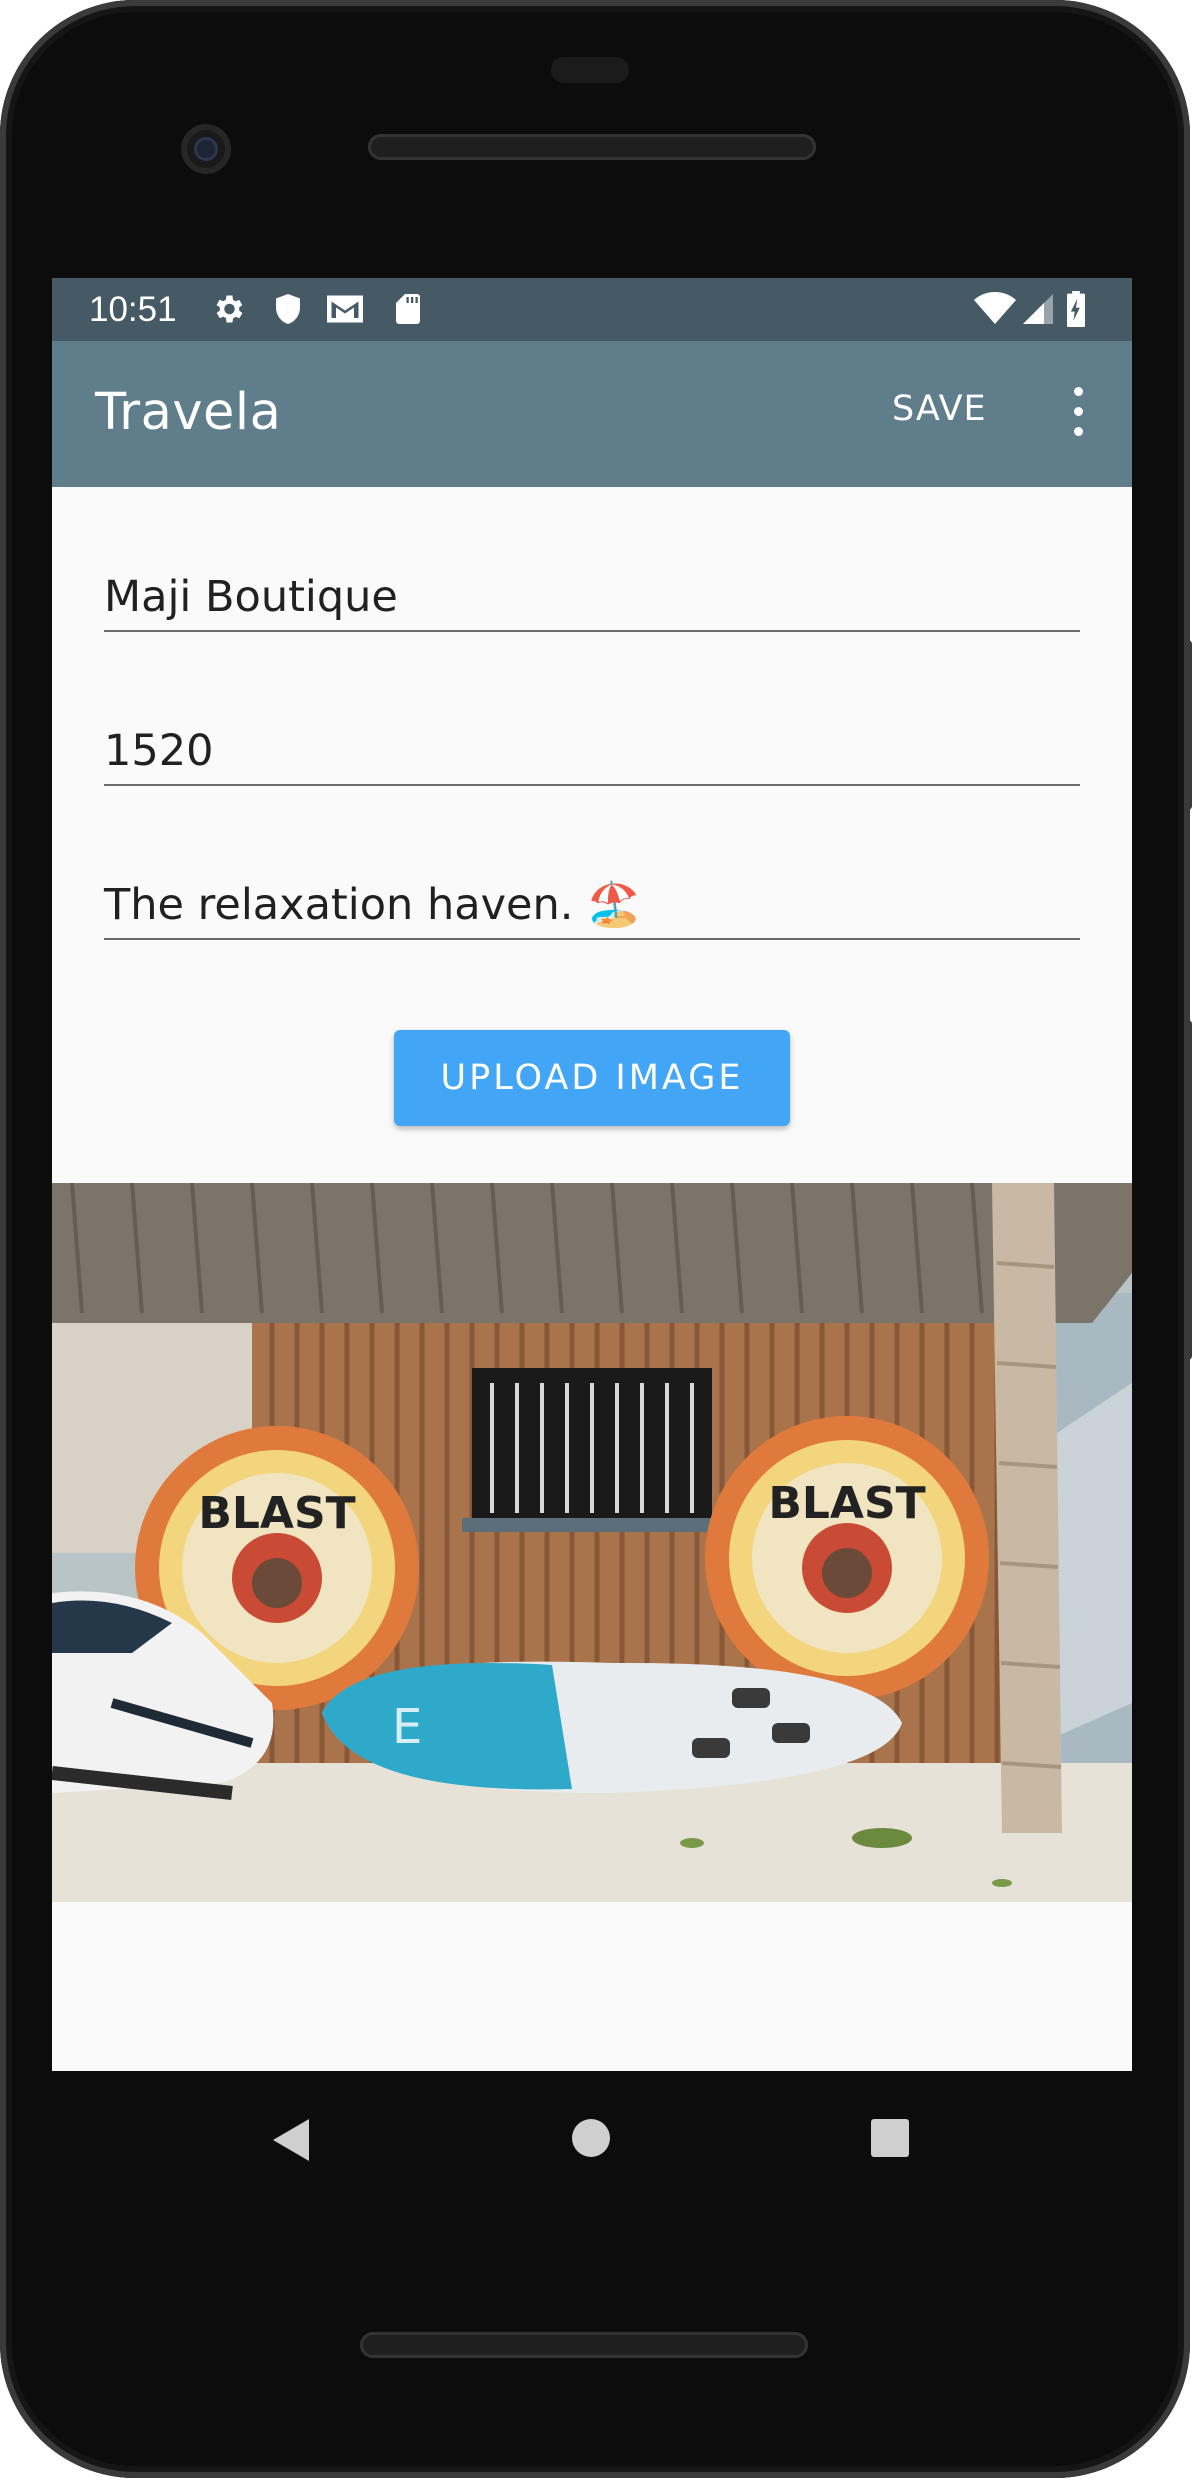 This screenshot has height=2480, width=1194. What do you see at coordinates (592, 414) in the screenshot?
I see `app-bar: Travela SAVE` at bounding box center [592, 414].